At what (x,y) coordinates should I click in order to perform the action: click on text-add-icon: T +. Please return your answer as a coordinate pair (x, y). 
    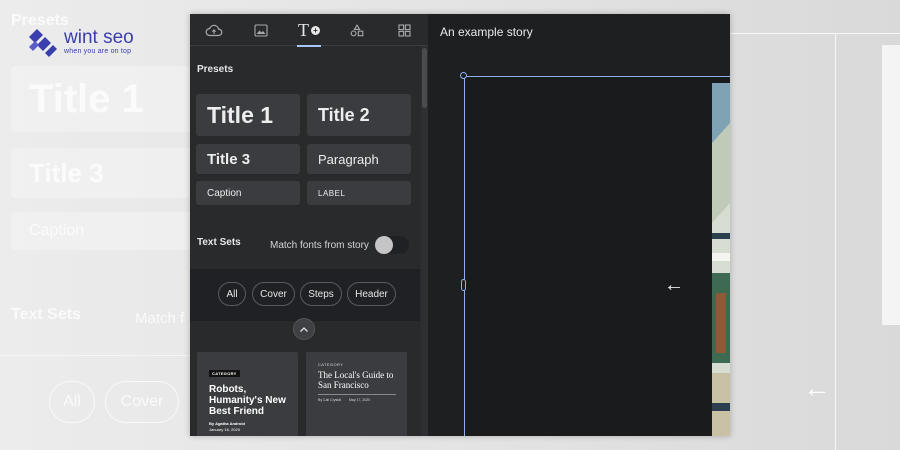
    Looking at the image, I should click on (309, 30).